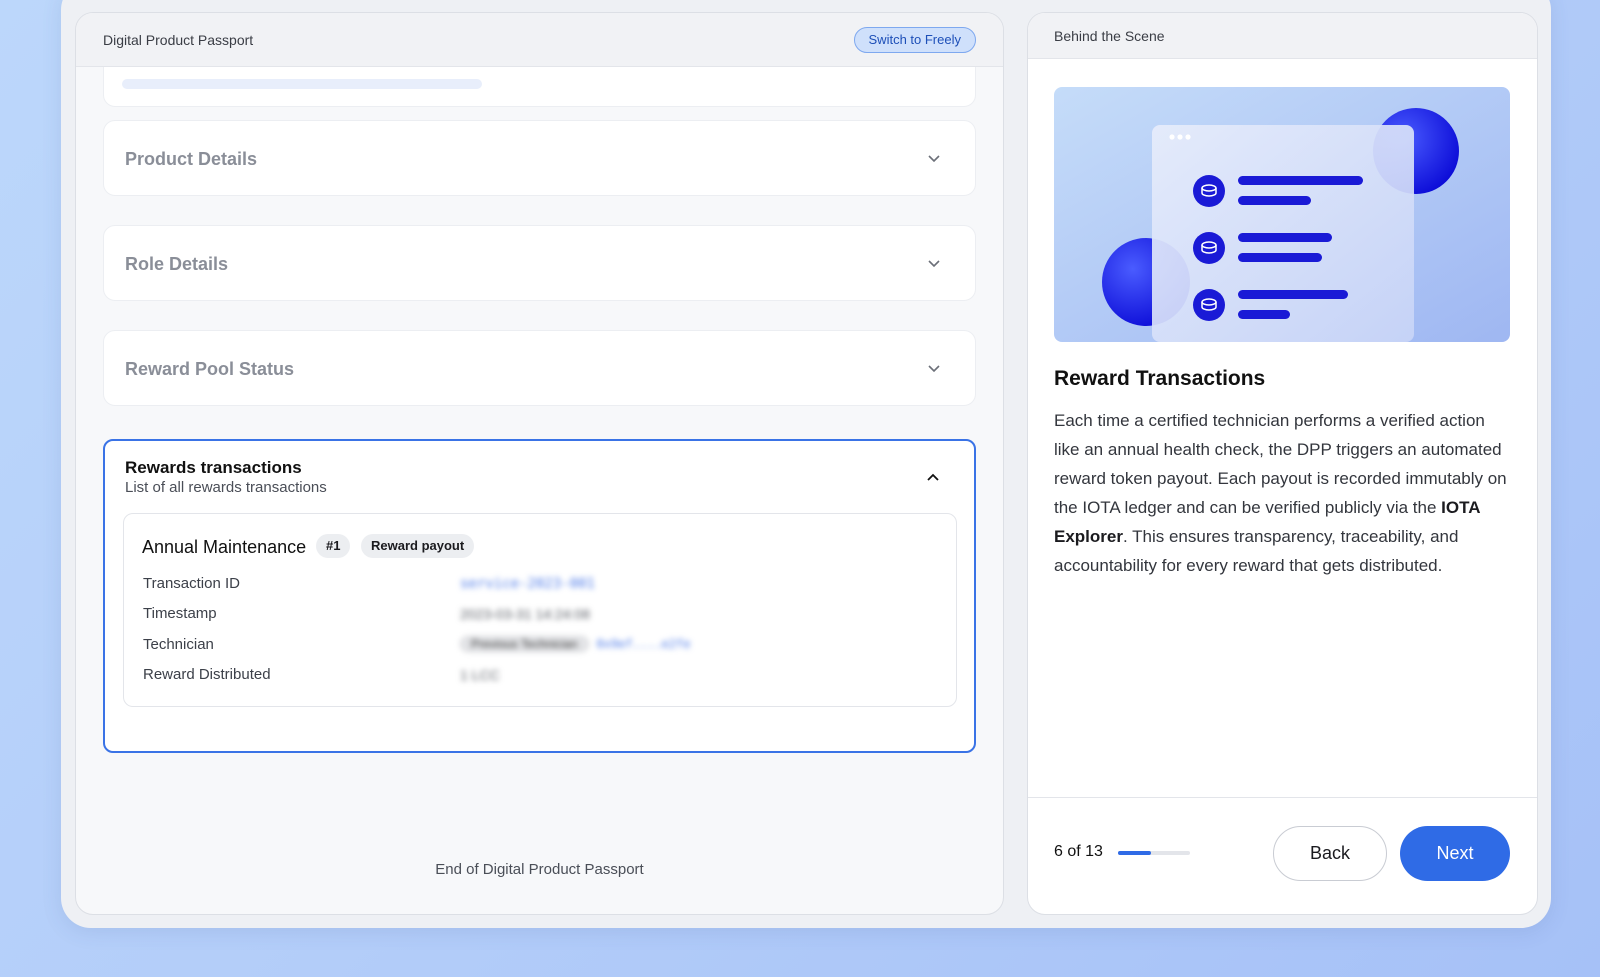 Image resolution: width=1600 pixels, height=977 pixels. I want to click on next-button: Next, so click(1455, 853).